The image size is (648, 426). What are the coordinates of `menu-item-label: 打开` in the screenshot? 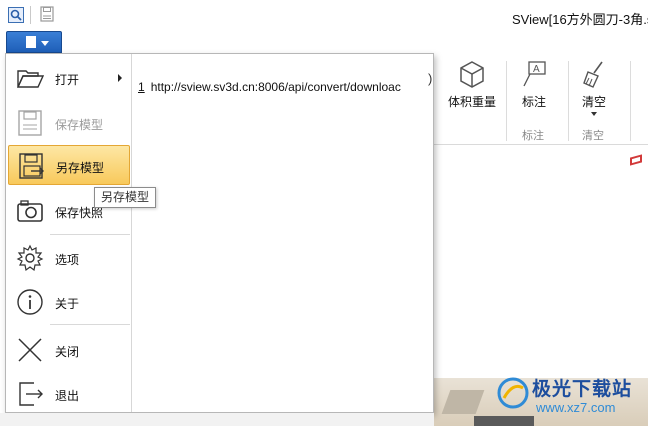 It's located at (67, 80).